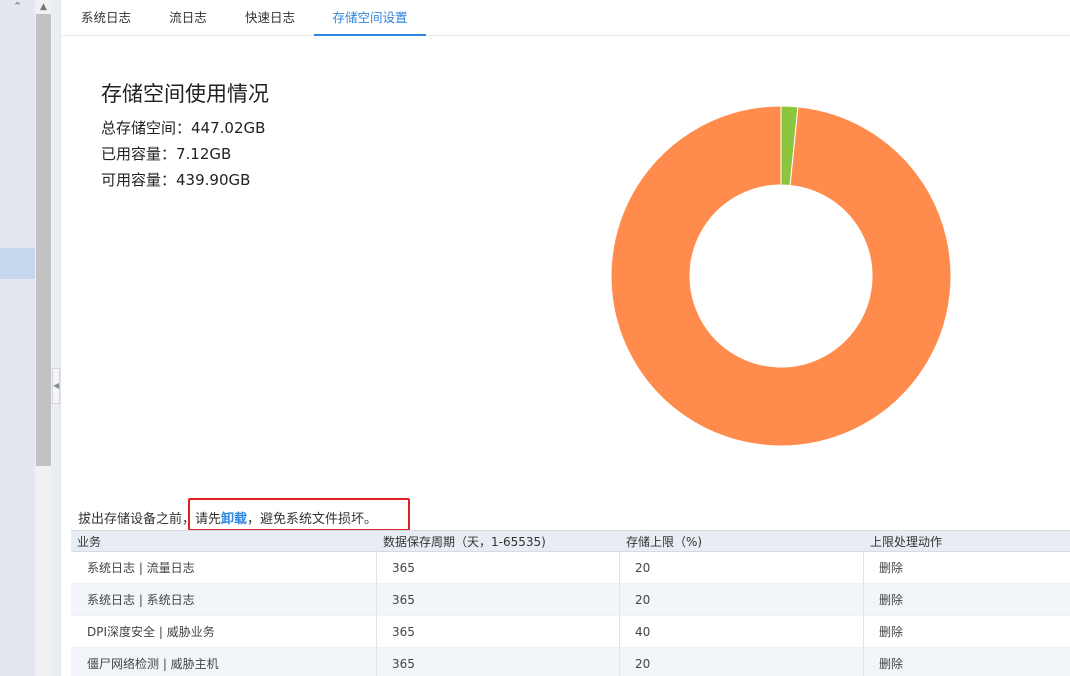 The image size is (1070, 676). What do you see at coordinates (89, 542) in the screenshot?
I see `header-service: 业务` at bounding box center [89, 542].